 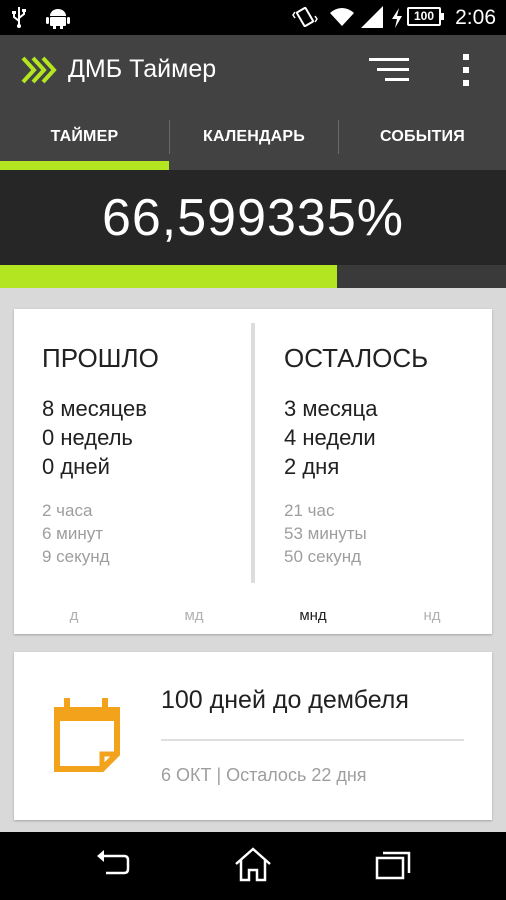 What do you see at coordinates (19, 17) in the screenshot?
I see `usb-icon` at bounding box center [19, 17].